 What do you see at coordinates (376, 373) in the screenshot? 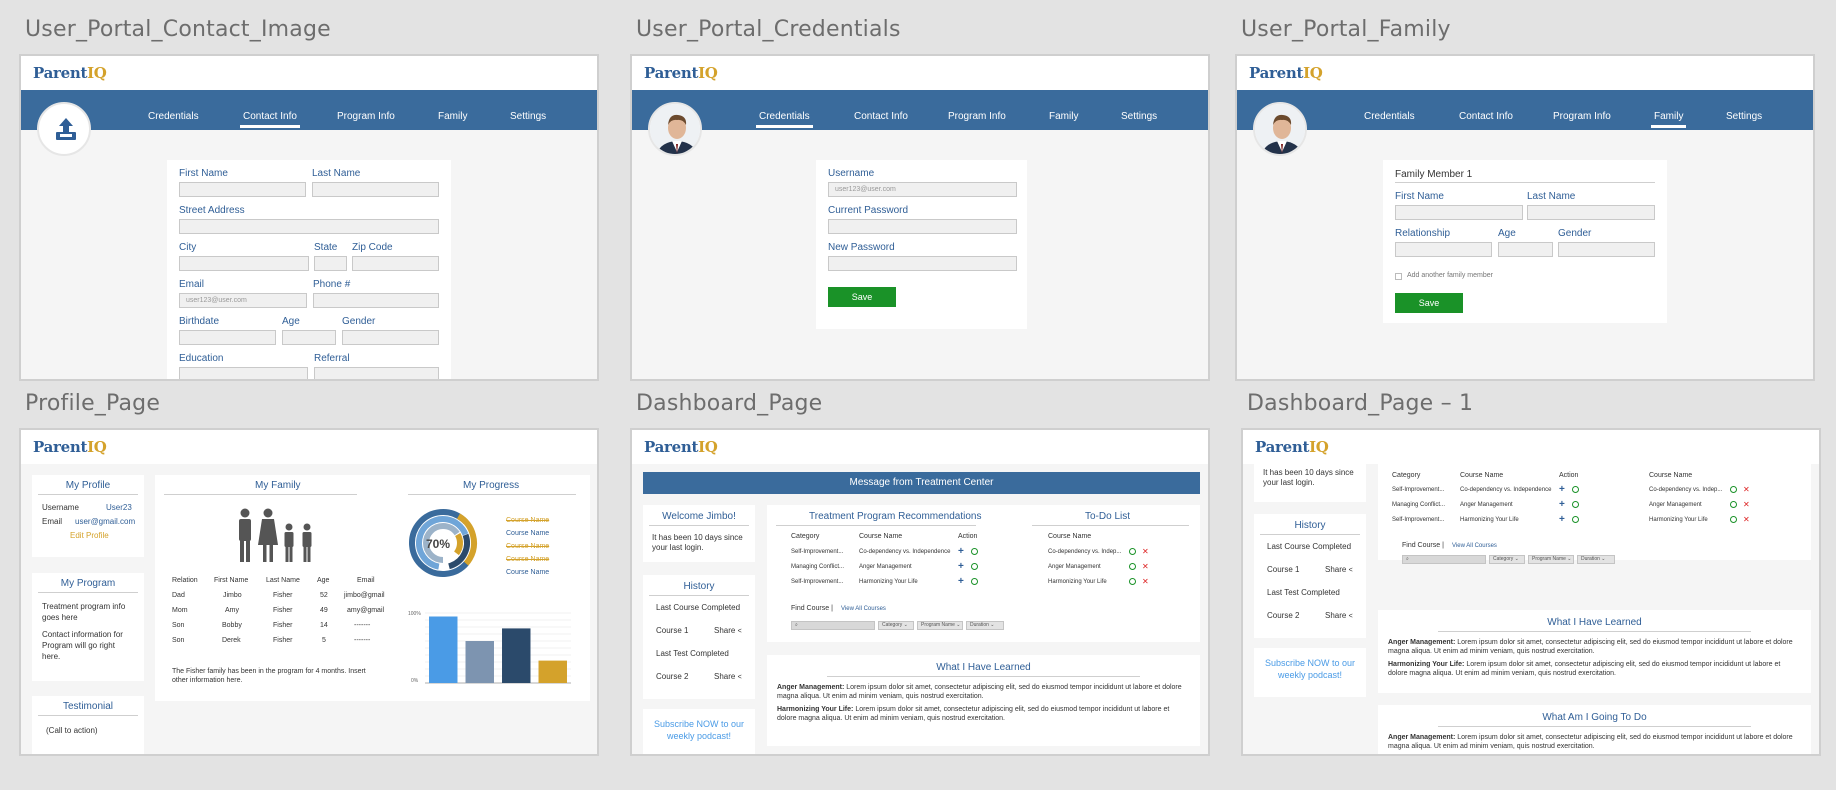
I see `referral-field` at bounding box center [376, 373].